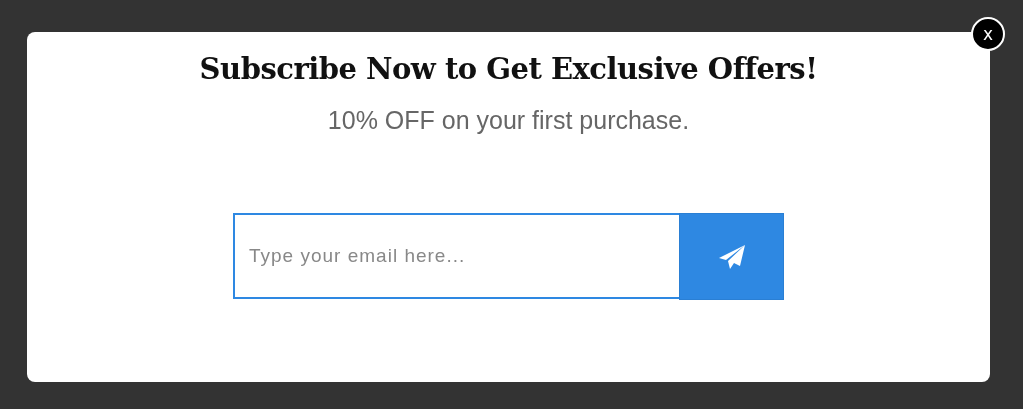 Image resolution: width=1023 pixels, height=409 pixels. I want to click on paper-plane-icon, so click(731, 256).